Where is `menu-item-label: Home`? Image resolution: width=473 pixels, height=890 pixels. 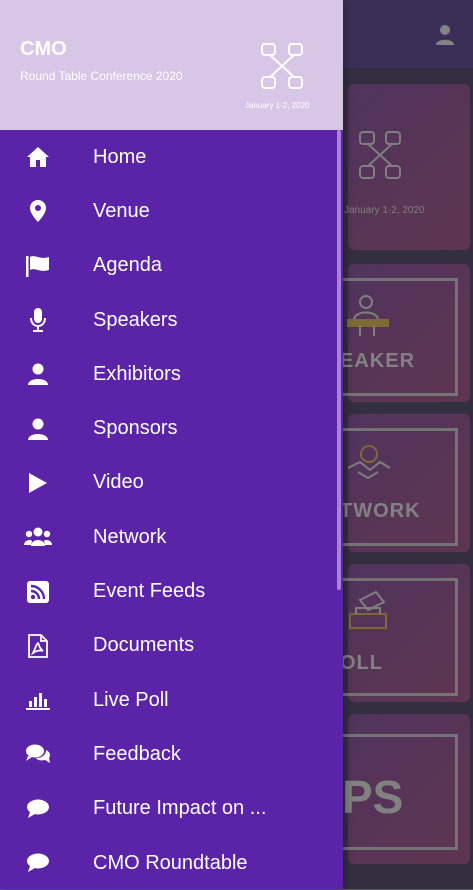
menu-item-label: Home is located at coordinates (120, 156).